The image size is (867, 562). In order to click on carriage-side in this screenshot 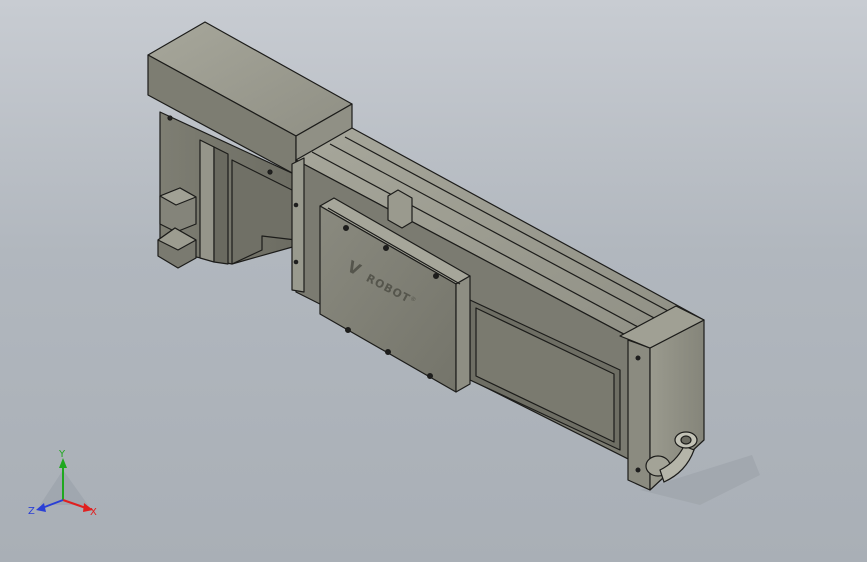, I will do `click(463, 334)`.